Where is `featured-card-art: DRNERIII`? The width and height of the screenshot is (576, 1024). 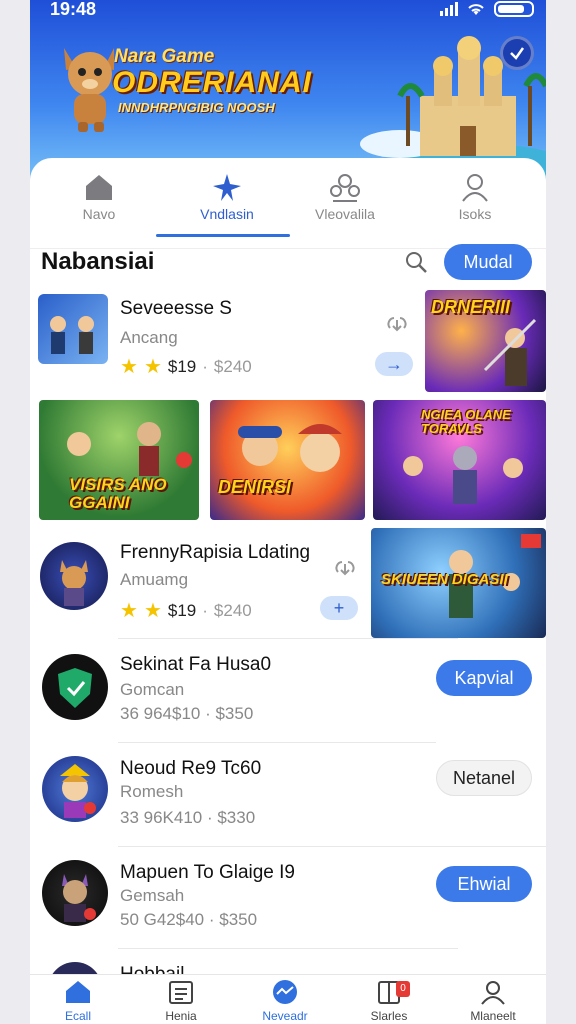 featured-card-art: DRNERIII is located at coordinates (485, 341).